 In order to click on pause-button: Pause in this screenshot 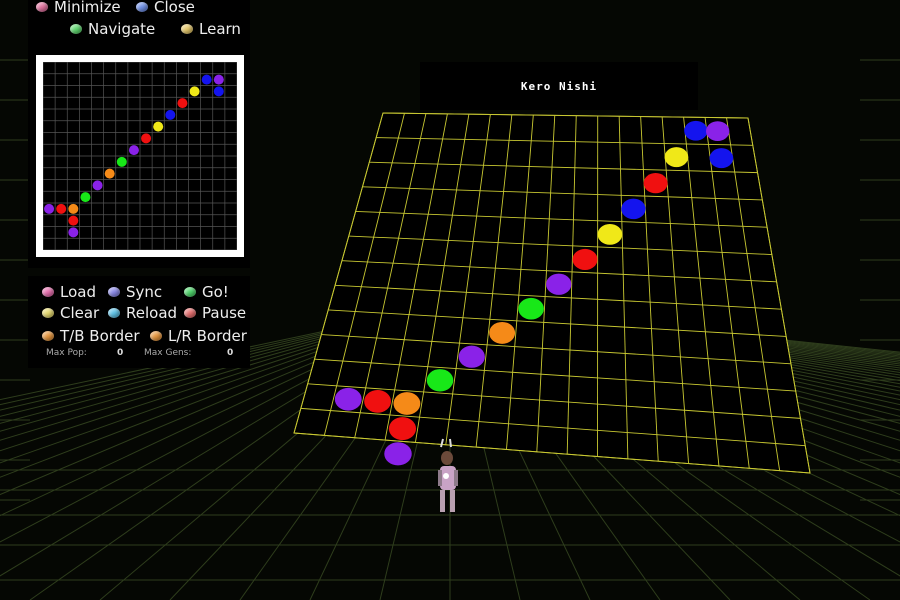, I will do `click(215, 313)`.